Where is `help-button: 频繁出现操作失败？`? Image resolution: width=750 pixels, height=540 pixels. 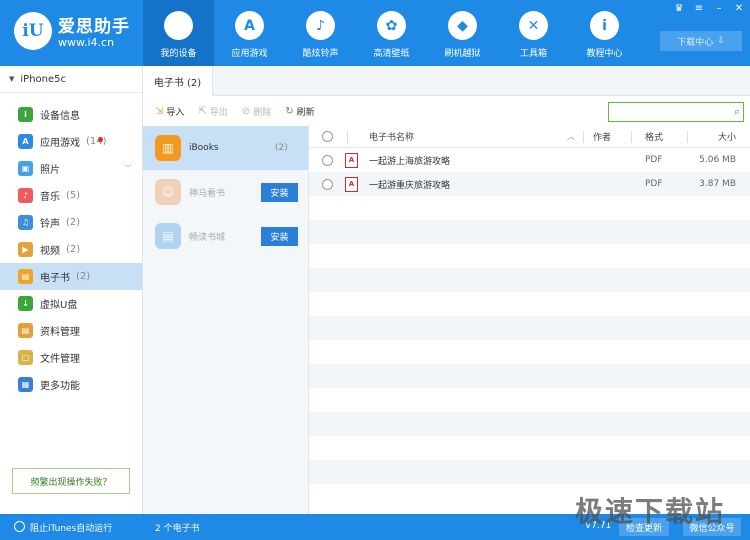 help-button: 频繁出现操作失败？ is located at coordinates (71, 481).